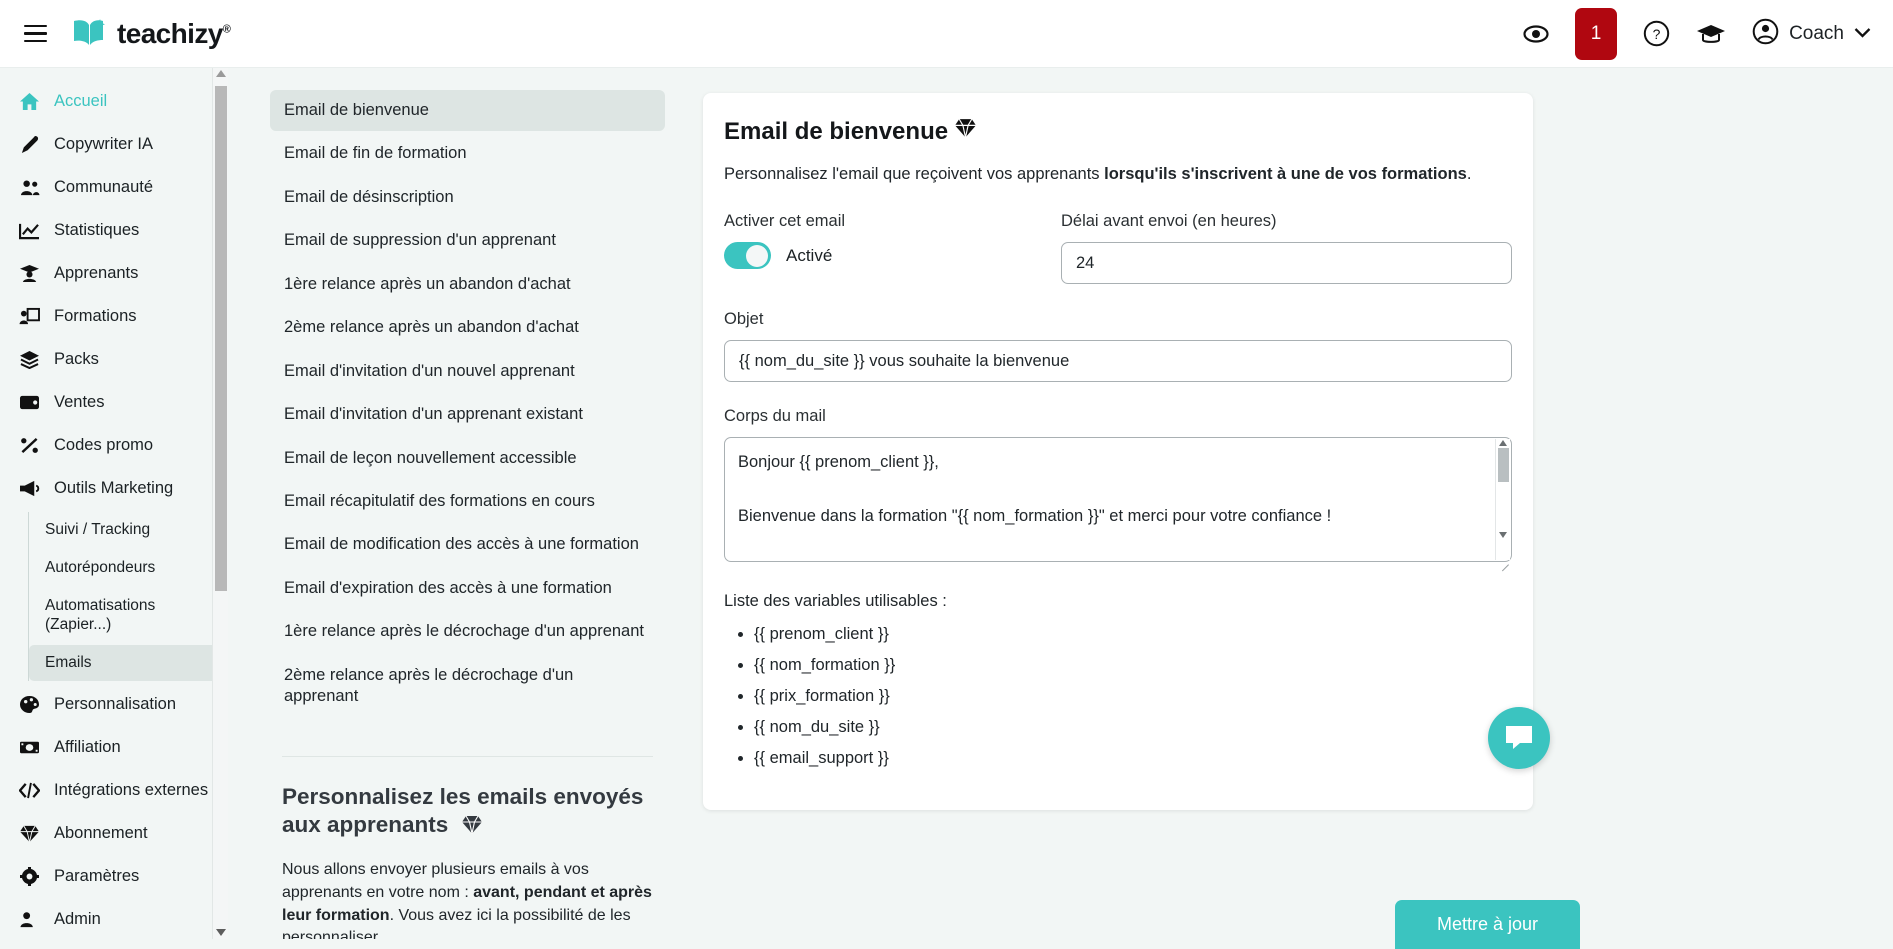  What do you see at coordinates (1765, 34) in the screenshot?
I see `user-circle-icon` at bounding box center [1765, 34].